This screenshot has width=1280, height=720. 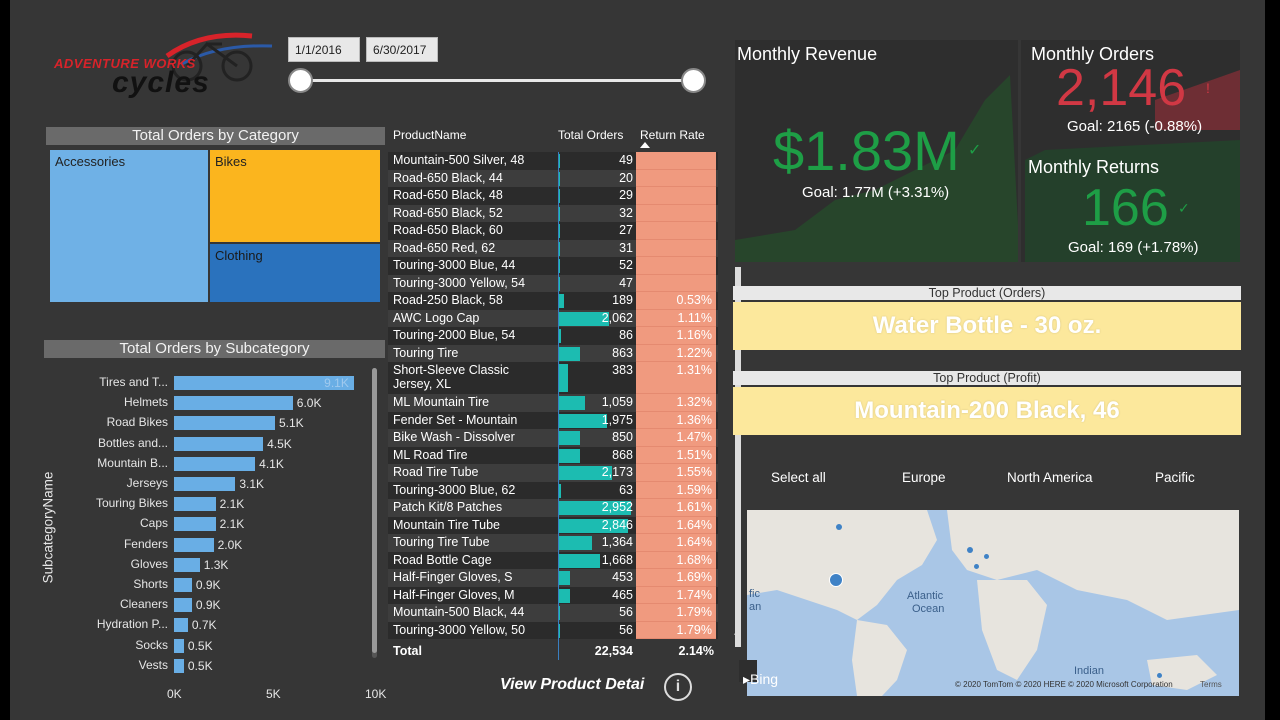 I want to click on product-name: Fender Set - Mountain, so click(x=455, y=419).